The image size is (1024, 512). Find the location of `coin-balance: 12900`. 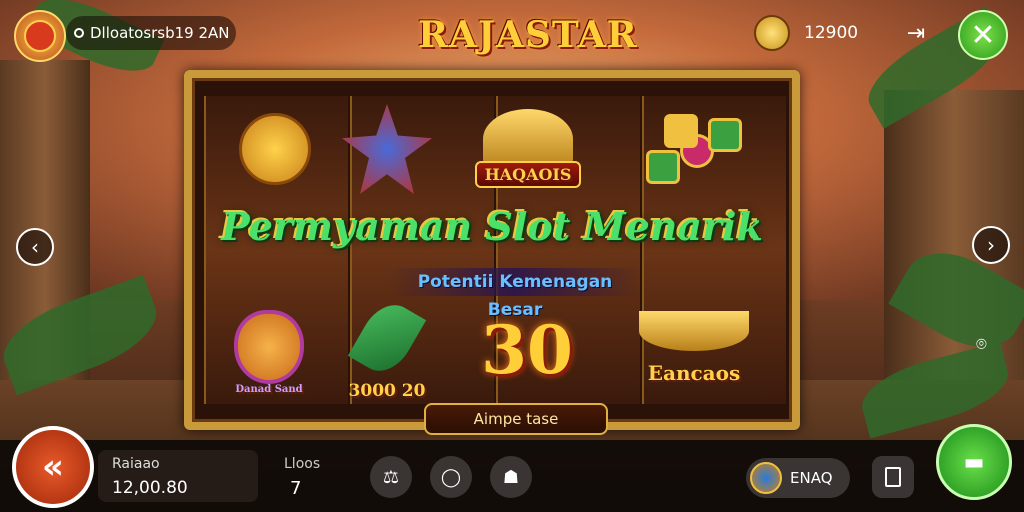

coin-balance: 12900 is located at coordinates (814, 33).